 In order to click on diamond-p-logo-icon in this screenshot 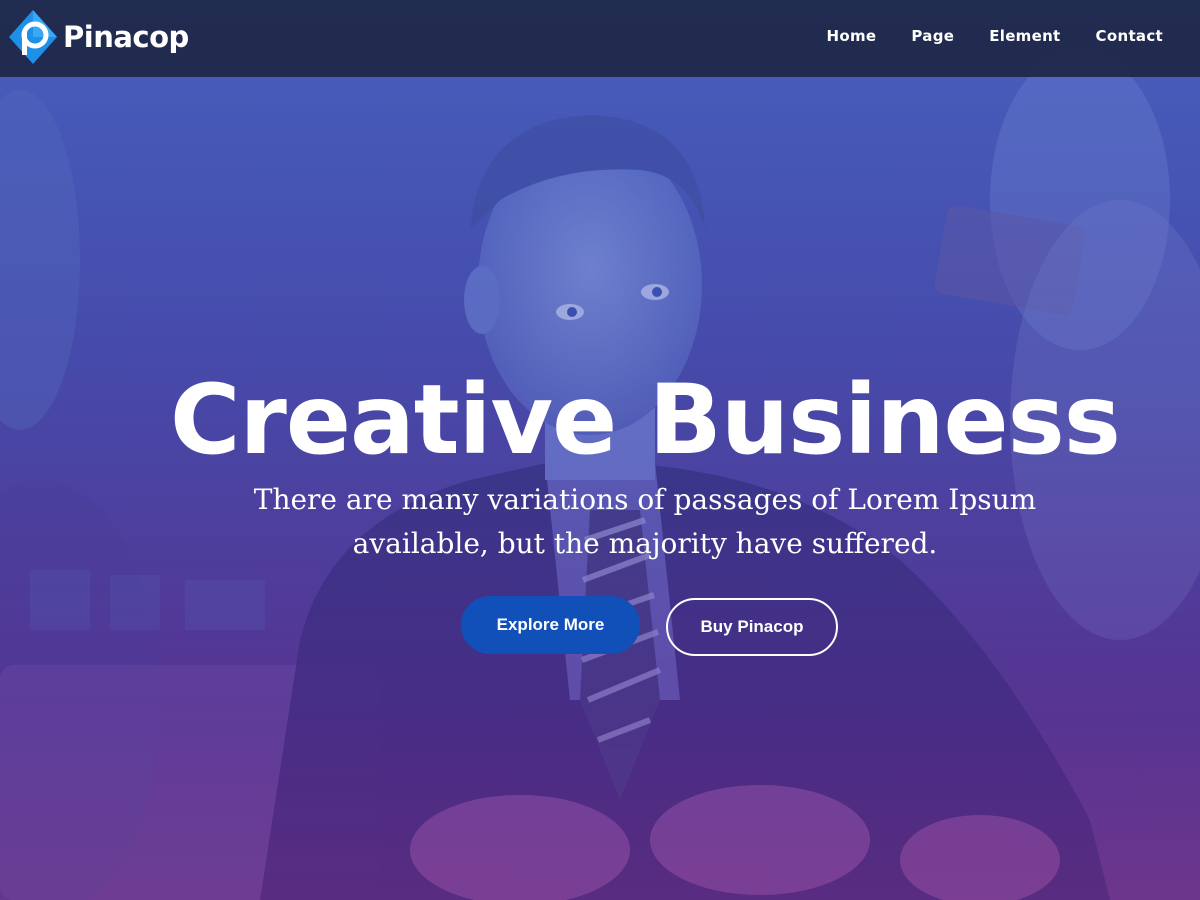, I will do `click(33, 37)`.